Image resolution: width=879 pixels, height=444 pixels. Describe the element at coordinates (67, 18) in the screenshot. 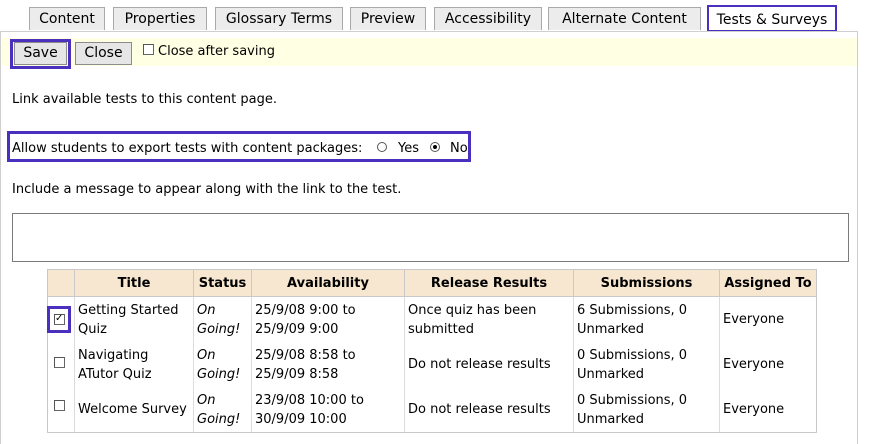

I see `tab-content: Content` at that location.